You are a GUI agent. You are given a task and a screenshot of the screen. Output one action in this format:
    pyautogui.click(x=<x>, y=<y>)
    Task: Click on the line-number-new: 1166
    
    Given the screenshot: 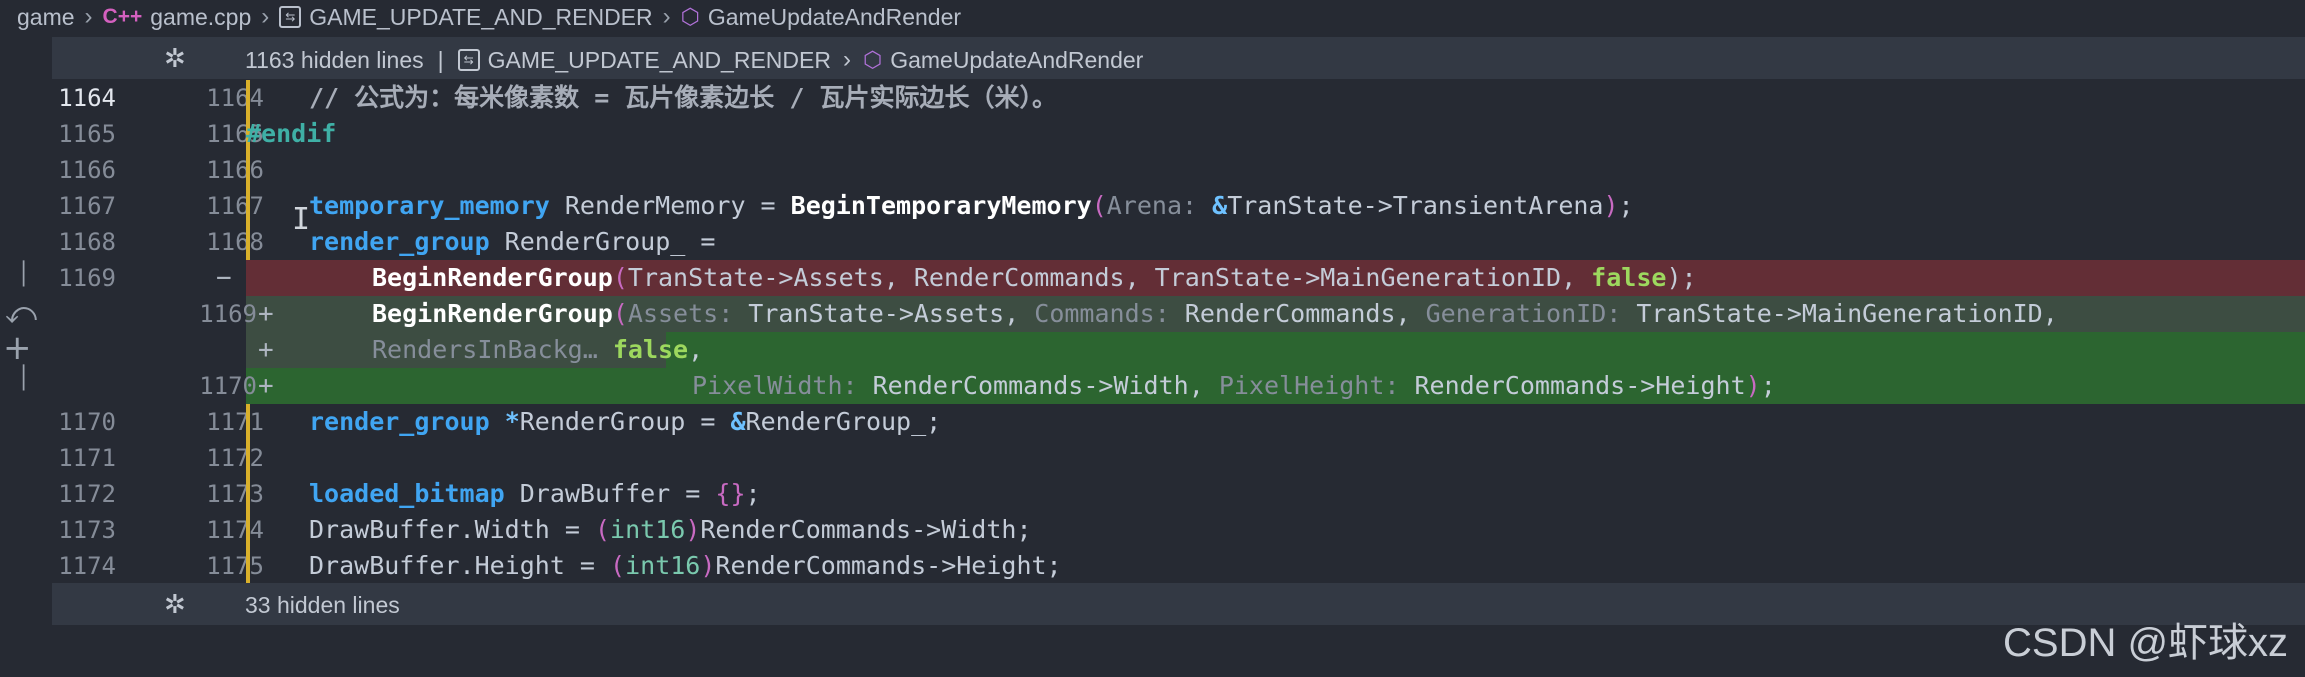 What is the action you would take?
    pyautogui.click(x=235, y=170)
    